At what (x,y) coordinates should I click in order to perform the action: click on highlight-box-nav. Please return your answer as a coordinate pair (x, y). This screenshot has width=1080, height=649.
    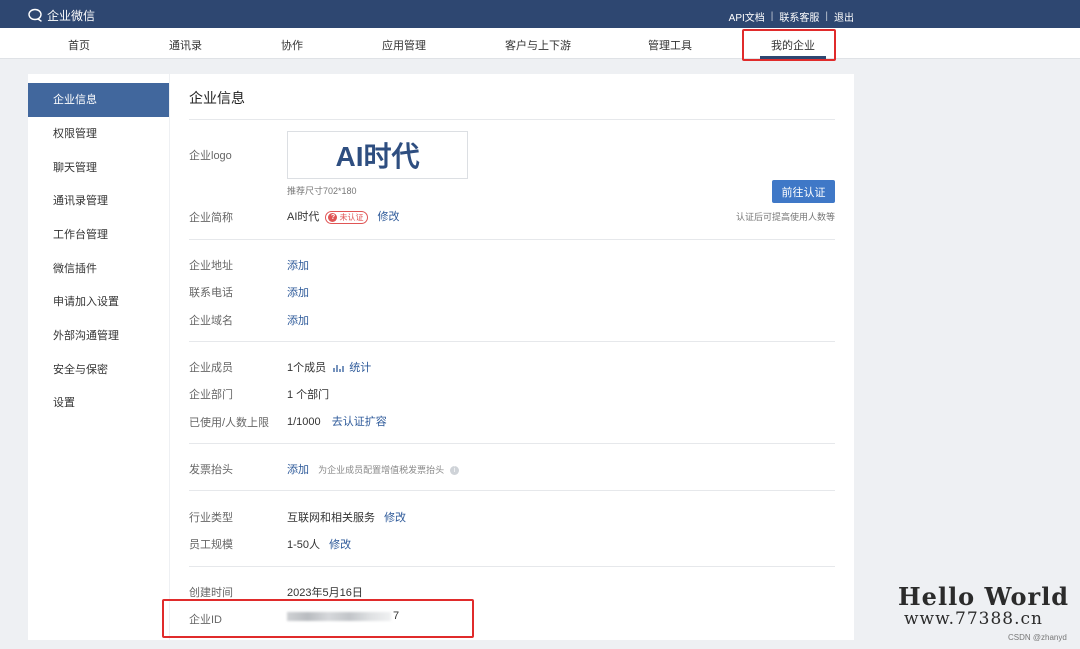
    Looking at the image, I should click on (789, 45).